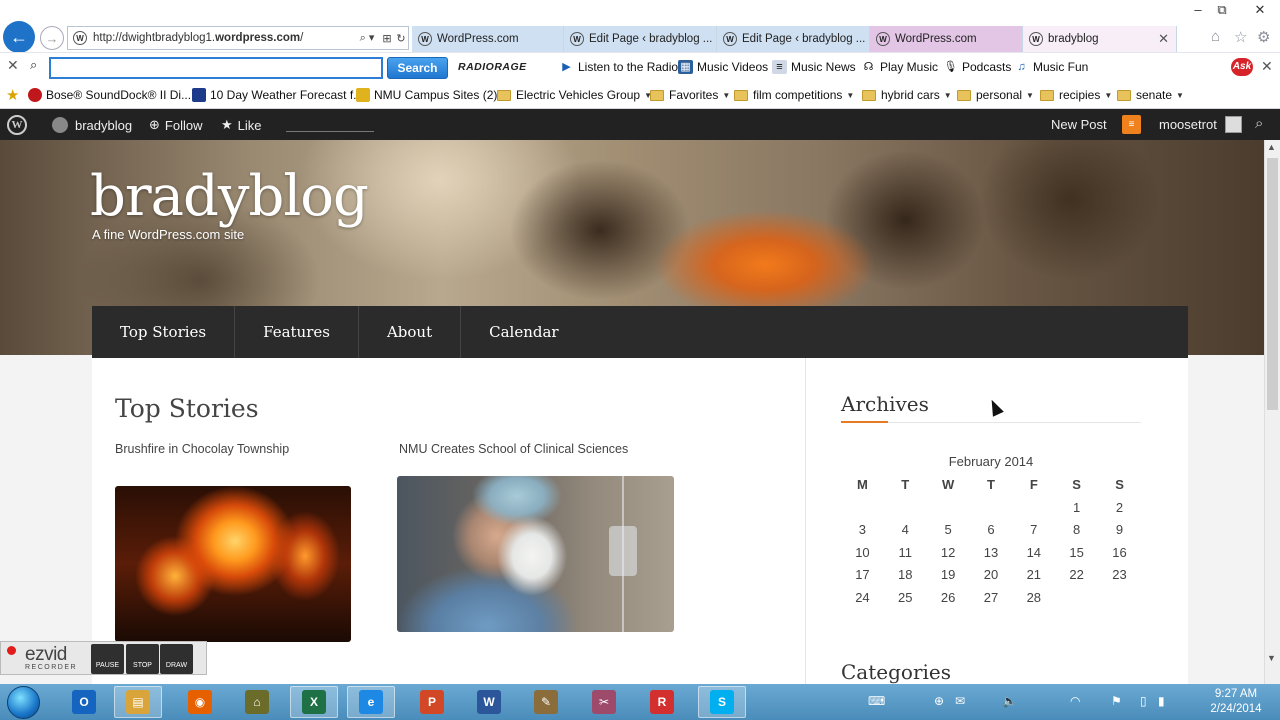 The image size is (1280, 720). Describe the element at coordinates (574, 95) in the screenshot. I see `fav-folder-electric-vehicles: Electric Vehicles Group ▼` at that location.